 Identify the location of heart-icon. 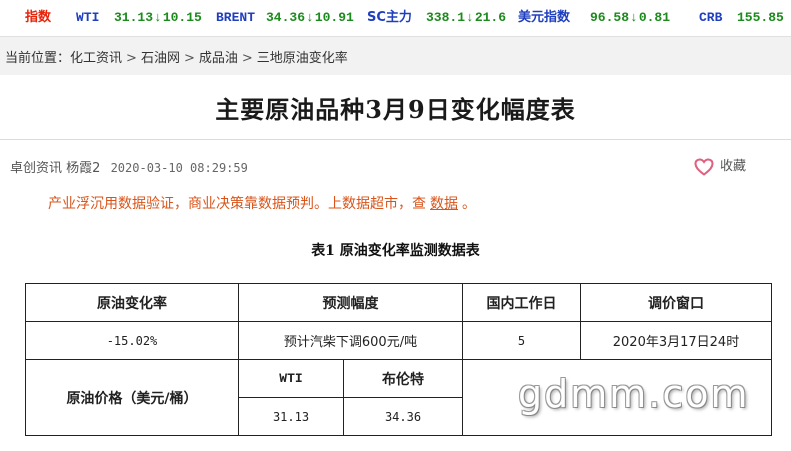
(704, 166).